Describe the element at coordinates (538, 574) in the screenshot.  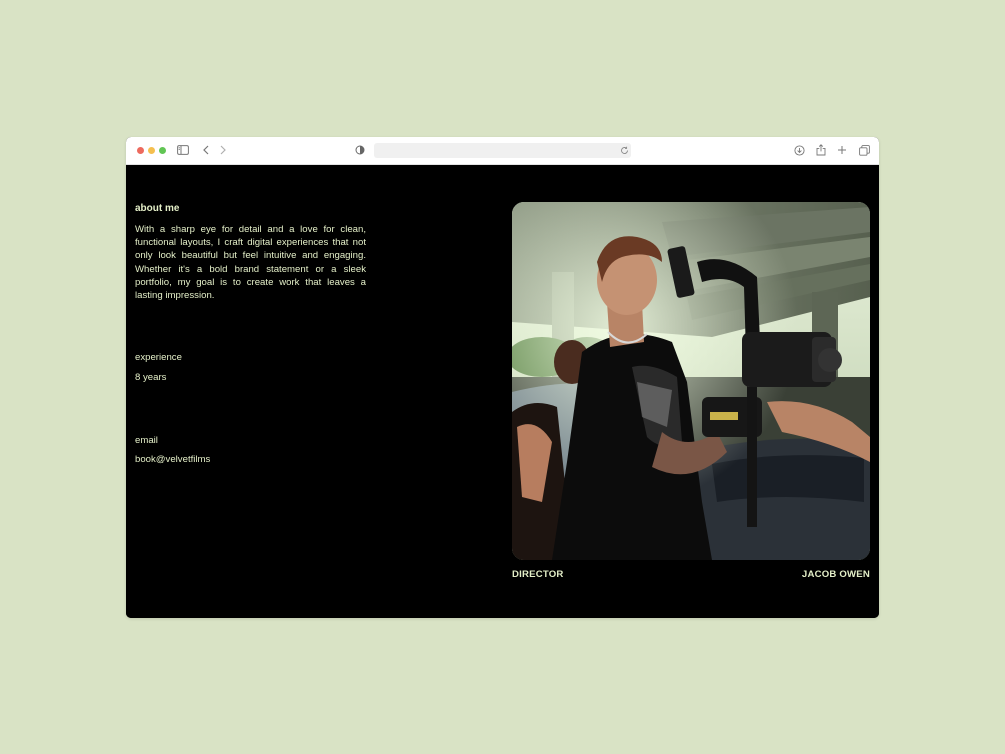
I see `role-caption: DIRECTOR` at that location.